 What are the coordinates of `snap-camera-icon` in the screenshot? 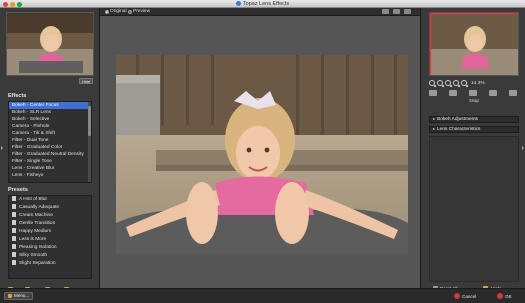 It's located at (473, 93).